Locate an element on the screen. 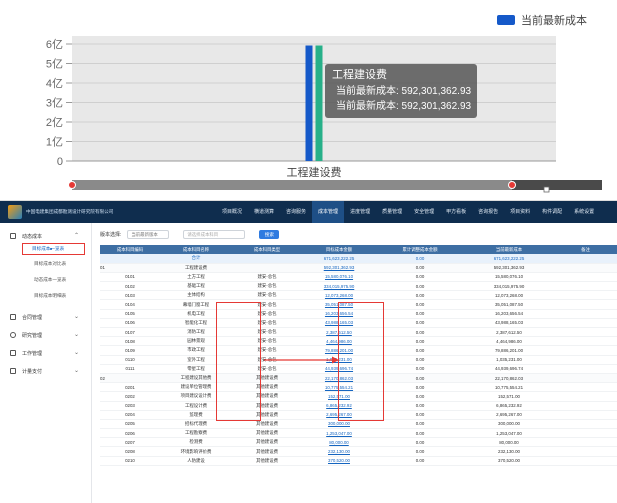 The width and height of the screenshot is (617, 503). cell-target: 334,015,975.90 is located at coordinates (339, 286).